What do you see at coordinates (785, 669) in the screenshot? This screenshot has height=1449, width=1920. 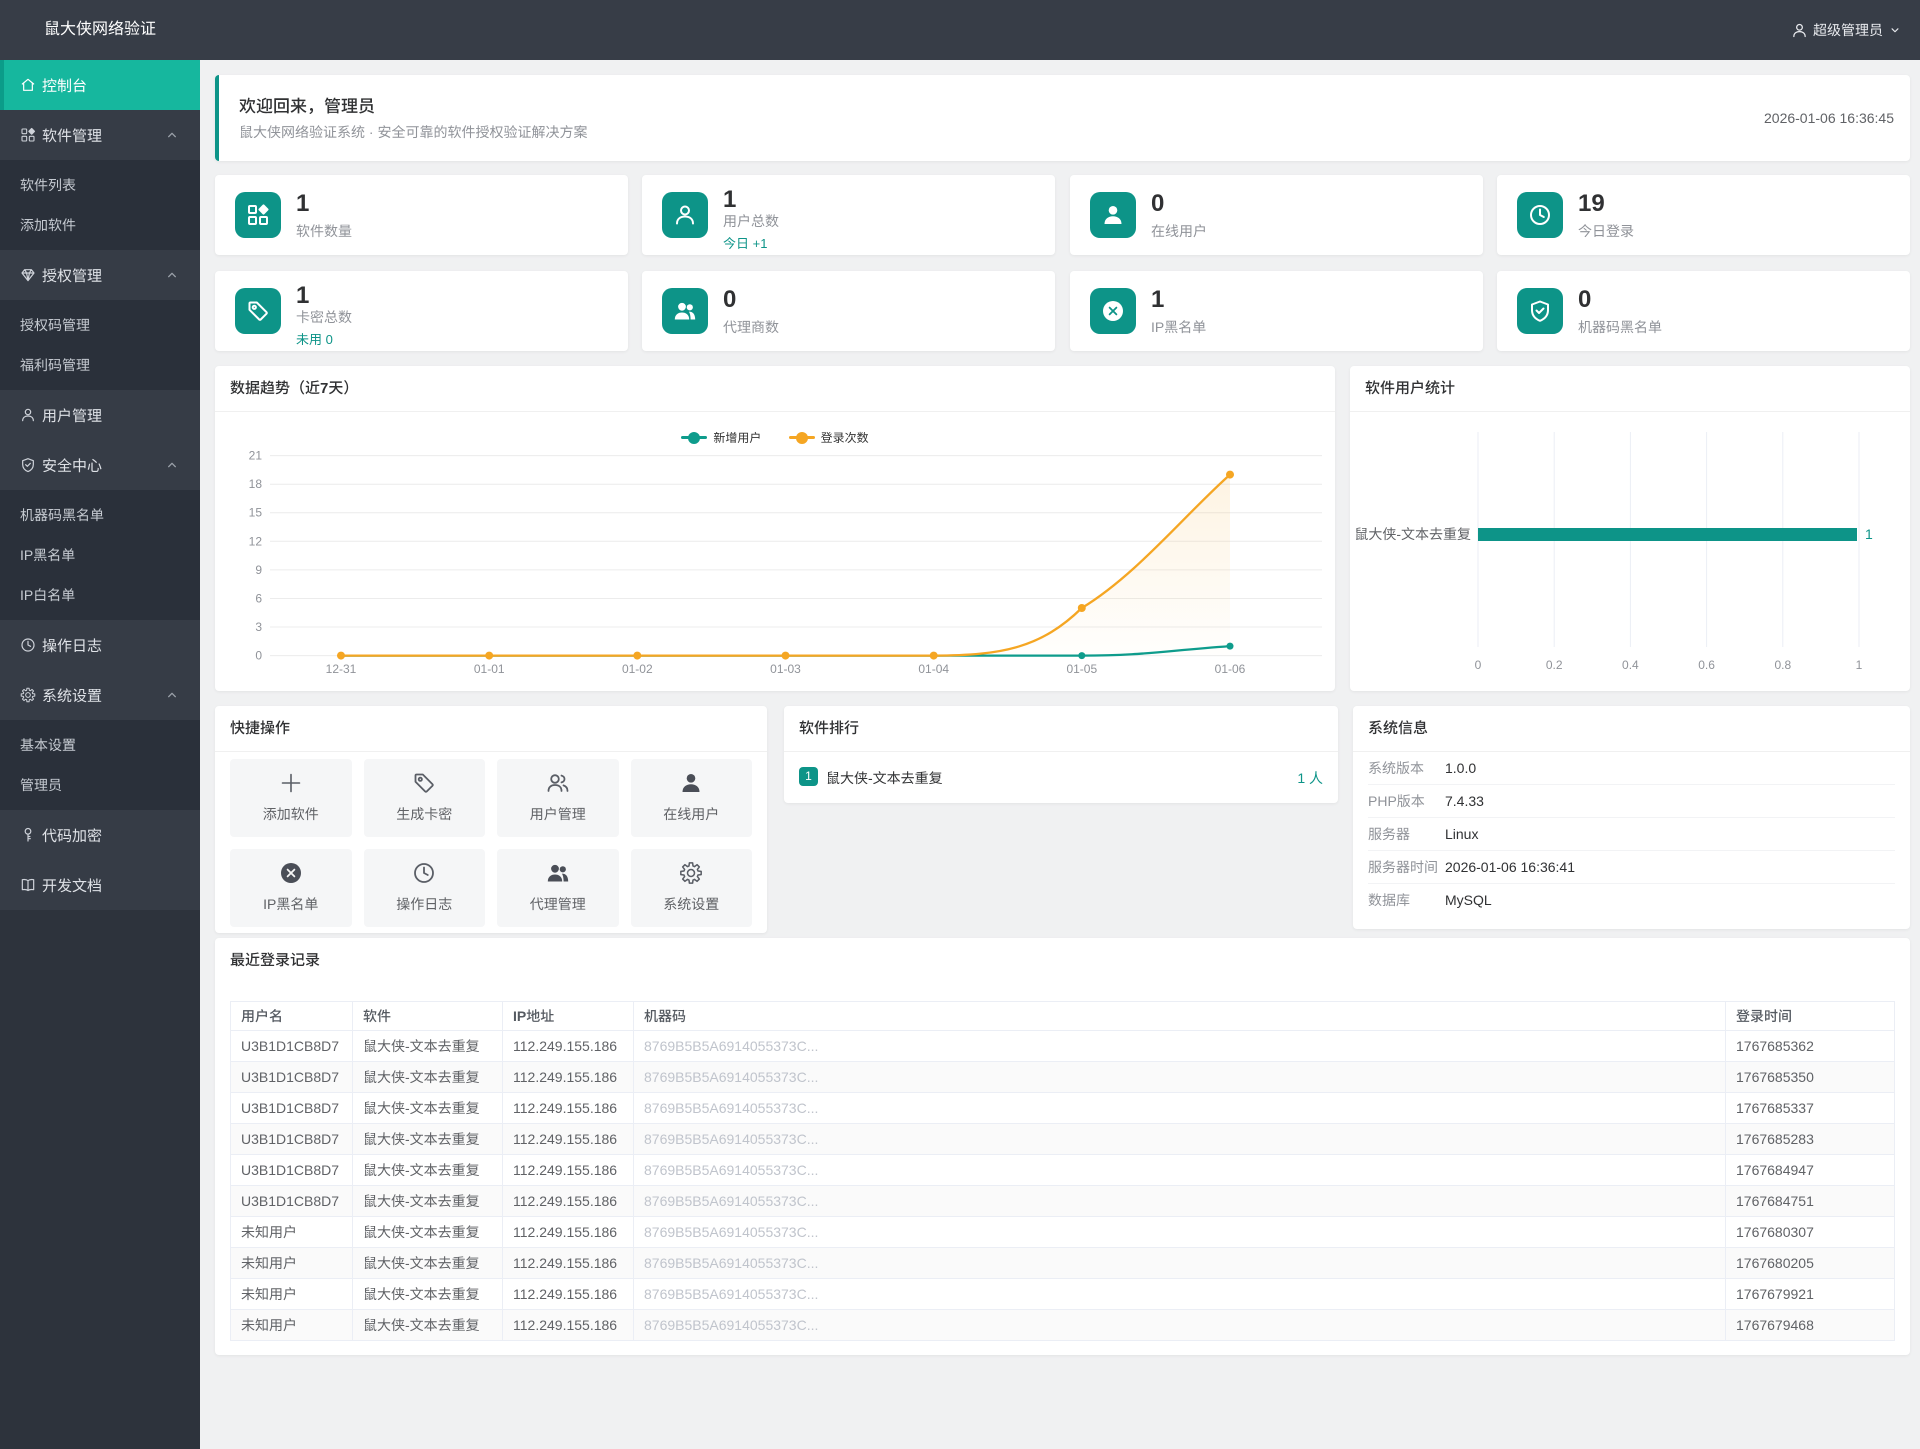 I see `svg-text: 01-03` at bounding box center [785, 669].